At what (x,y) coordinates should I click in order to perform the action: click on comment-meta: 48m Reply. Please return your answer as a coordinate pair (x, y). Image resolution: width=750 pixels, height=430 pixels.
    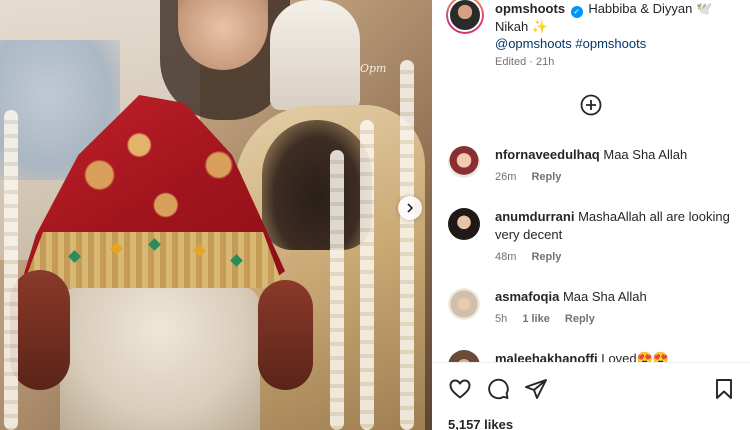
    Looking at the image, I should click on (534, 257).